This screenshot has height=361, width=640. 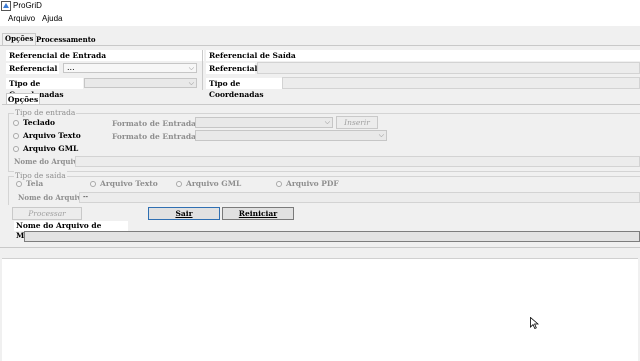 What do you see at coordinates (16, 123) in the screenshot?
I see `radio-teclado` at bounding box center [16, 123].